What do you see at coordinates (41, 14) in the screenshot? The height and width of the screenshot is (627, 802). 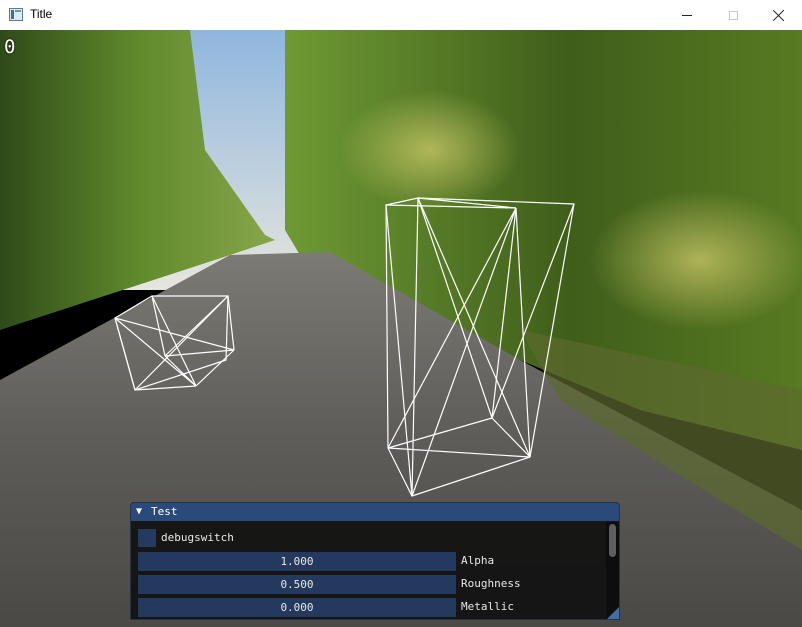 I see `window-title: Title` at bounding box center [41, 14].